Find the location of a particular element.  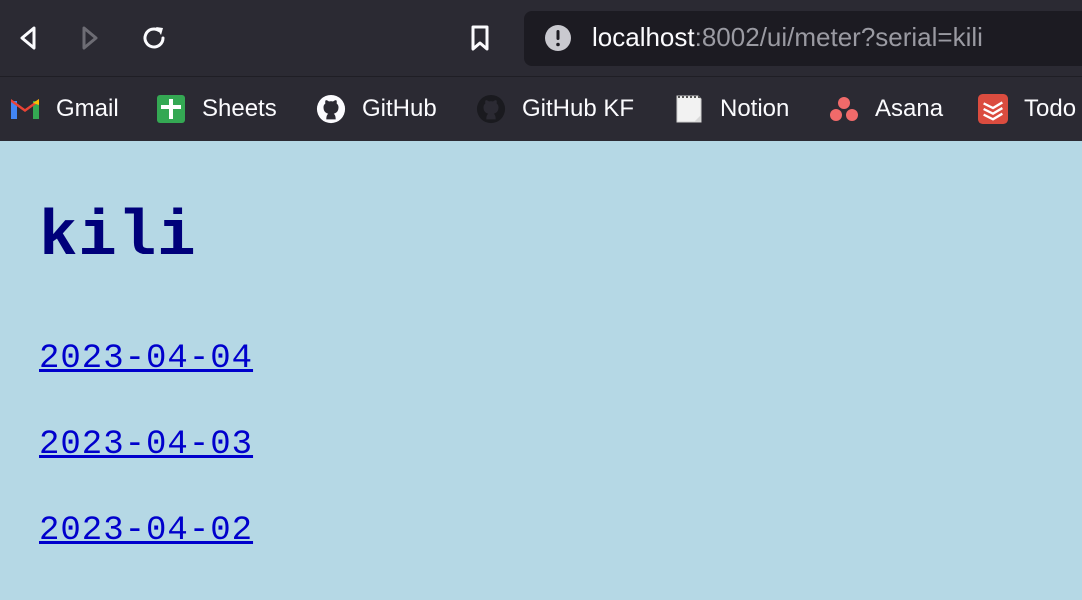

site-info-icon is located at coordinates (558, 38).